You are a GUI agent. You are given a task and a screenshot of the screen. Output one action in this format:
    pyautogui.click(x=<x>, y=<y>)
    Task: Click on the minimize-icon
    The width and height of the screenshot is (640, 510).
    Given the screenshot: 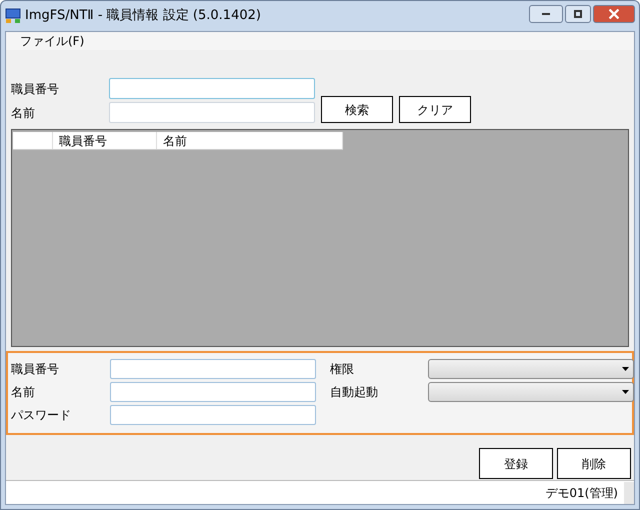 What is the action you would take?
    pyautogui.click(x=546, y=14)
    